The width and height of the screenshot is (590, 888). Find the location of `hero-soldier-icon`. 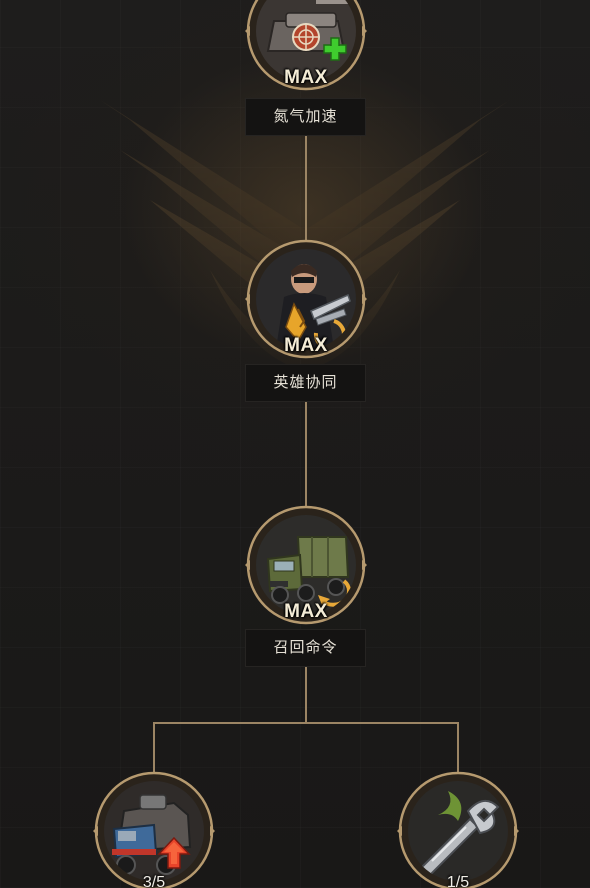

hero-soldier-icon is located at coordinates (306, 299).